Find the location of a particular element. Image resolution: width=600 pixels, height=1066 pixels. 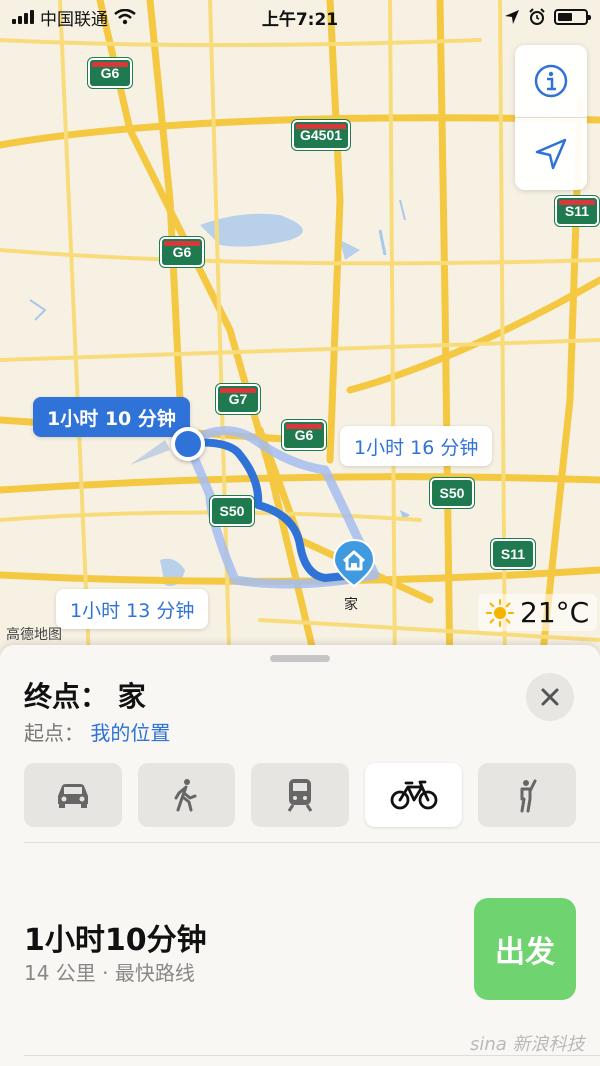

carrier-name: 中国联通 is located at coordinates (74, 19).